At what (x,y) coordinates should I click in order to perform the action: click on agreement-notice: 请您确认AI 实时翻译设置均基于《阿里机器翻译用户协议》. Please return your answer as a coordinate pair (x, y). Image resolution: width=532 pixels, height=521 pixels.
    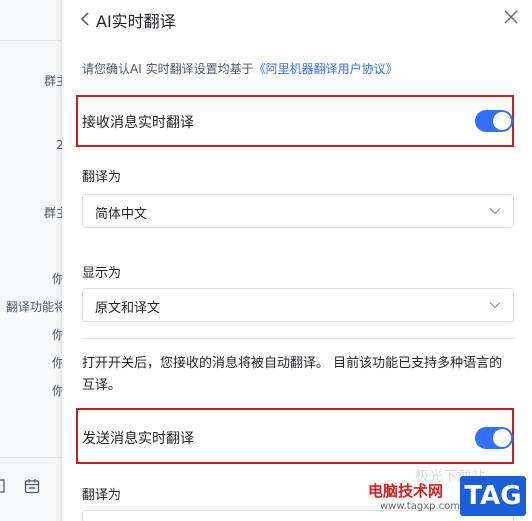
    Looking at the image, I should click on (240, 68).